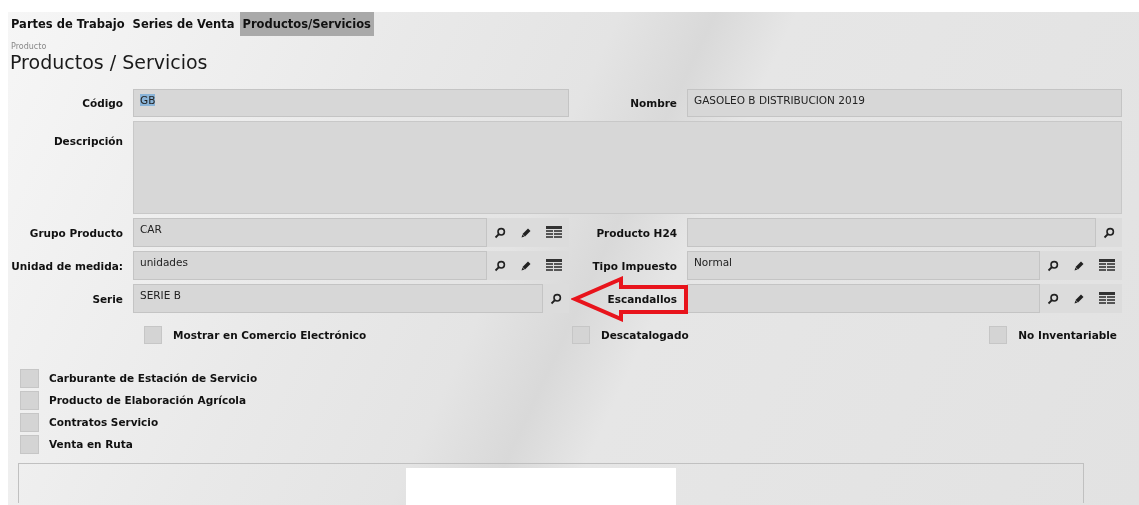 The image size is (1139, 505). Describe the element at coordinates (338, 298) in the screenshot. I see `input-field: SERIE B` at that location.